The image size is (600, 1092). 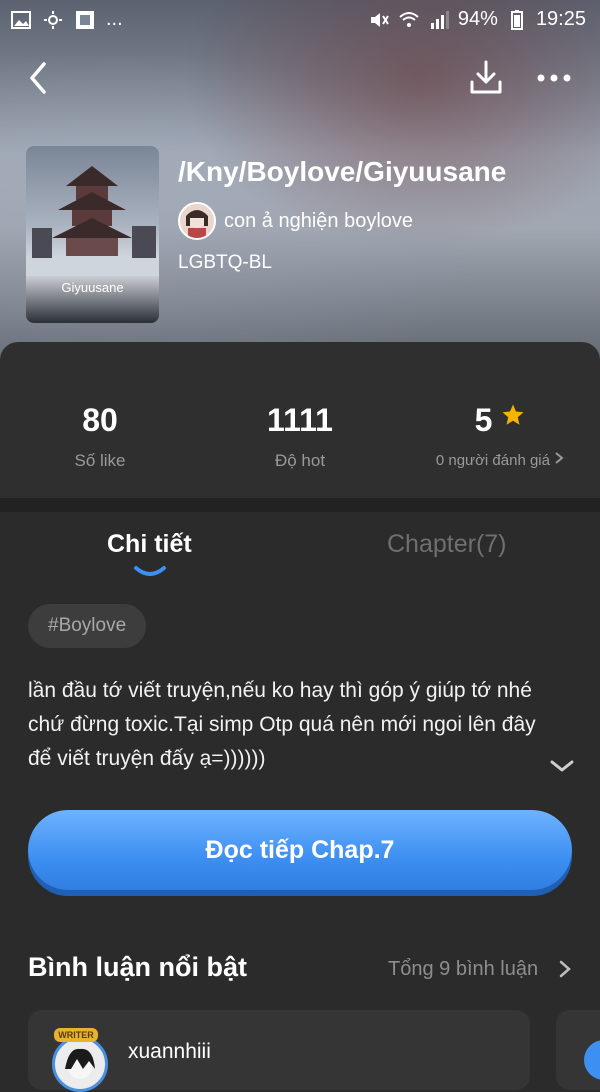 I want to click on hot-stat: 1111 Độ hot, so click(x=300, y=436).